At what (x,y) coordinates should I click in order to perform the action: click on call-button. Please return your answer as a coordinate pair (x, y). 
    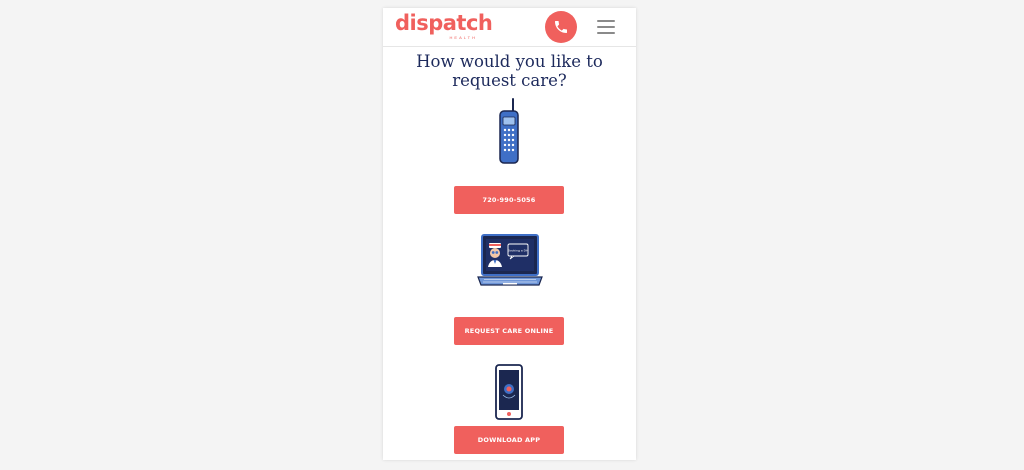
    Looking at the image, I should click on (561, 27).